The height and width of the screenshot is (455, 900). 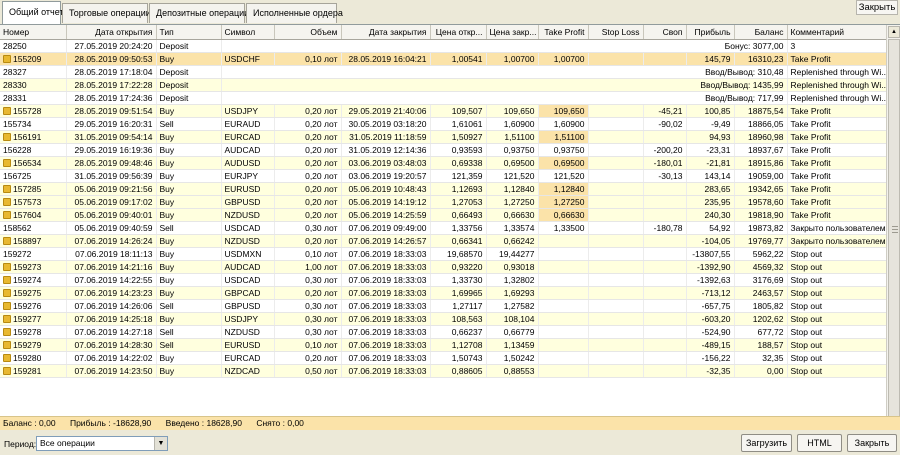 I want to click on cell-символ: EURUSD, so click(x=248, y=189).